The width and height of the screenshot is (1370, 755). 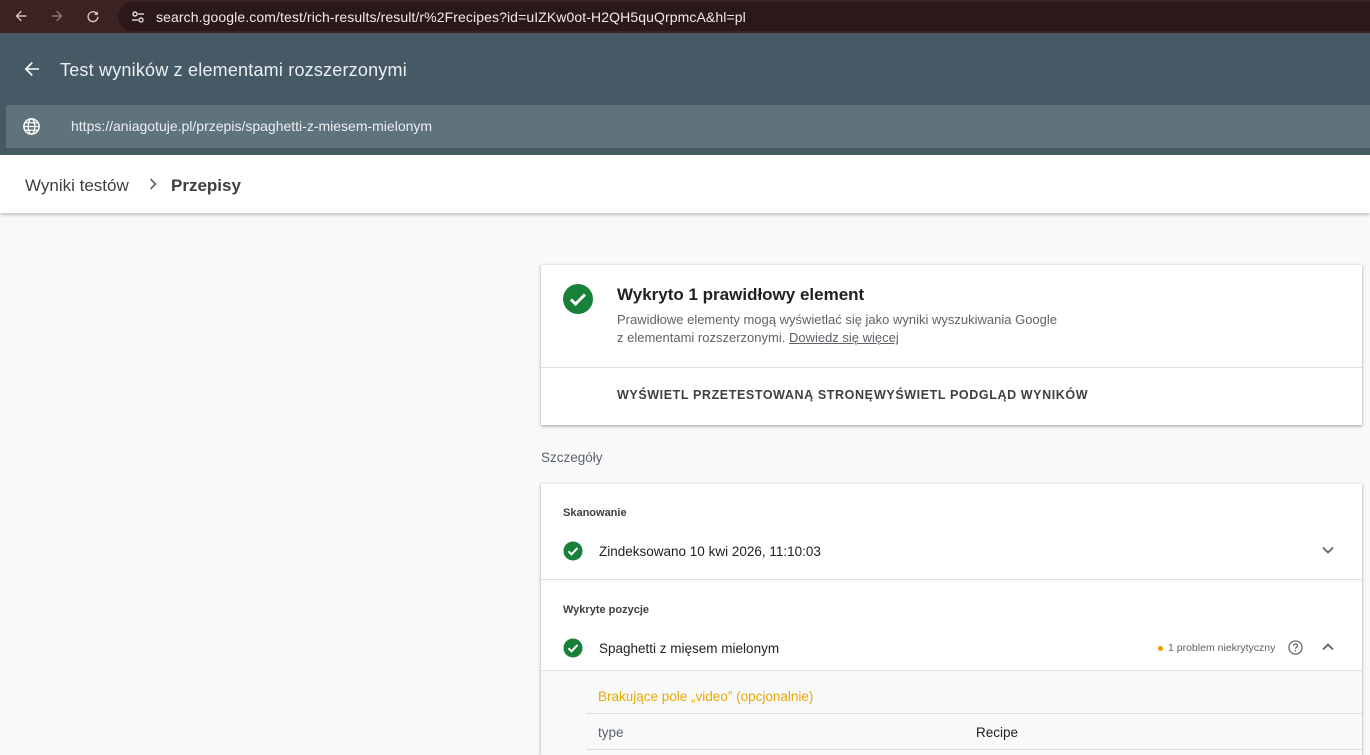 I want to click on property-value: Recipe, so click(x=997, y=732).